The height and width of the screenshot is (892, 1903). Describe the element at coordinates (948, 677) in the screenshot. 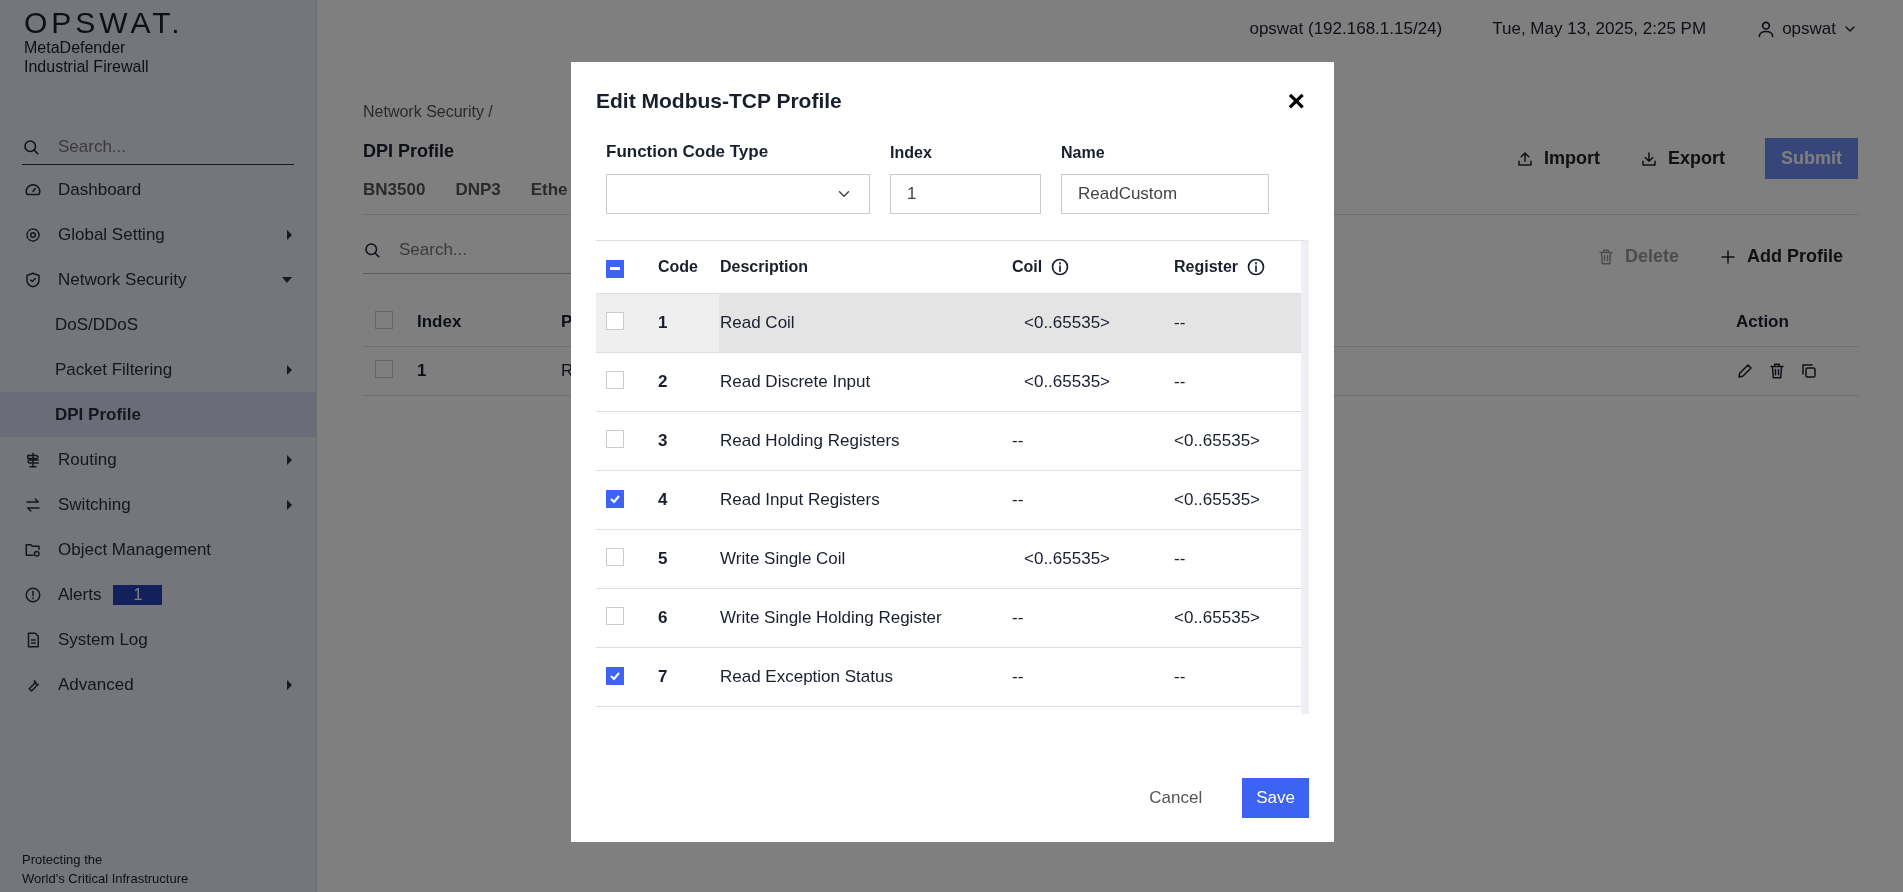

I see `function-code-row: 7 Read Exception Status -- --` at that location.